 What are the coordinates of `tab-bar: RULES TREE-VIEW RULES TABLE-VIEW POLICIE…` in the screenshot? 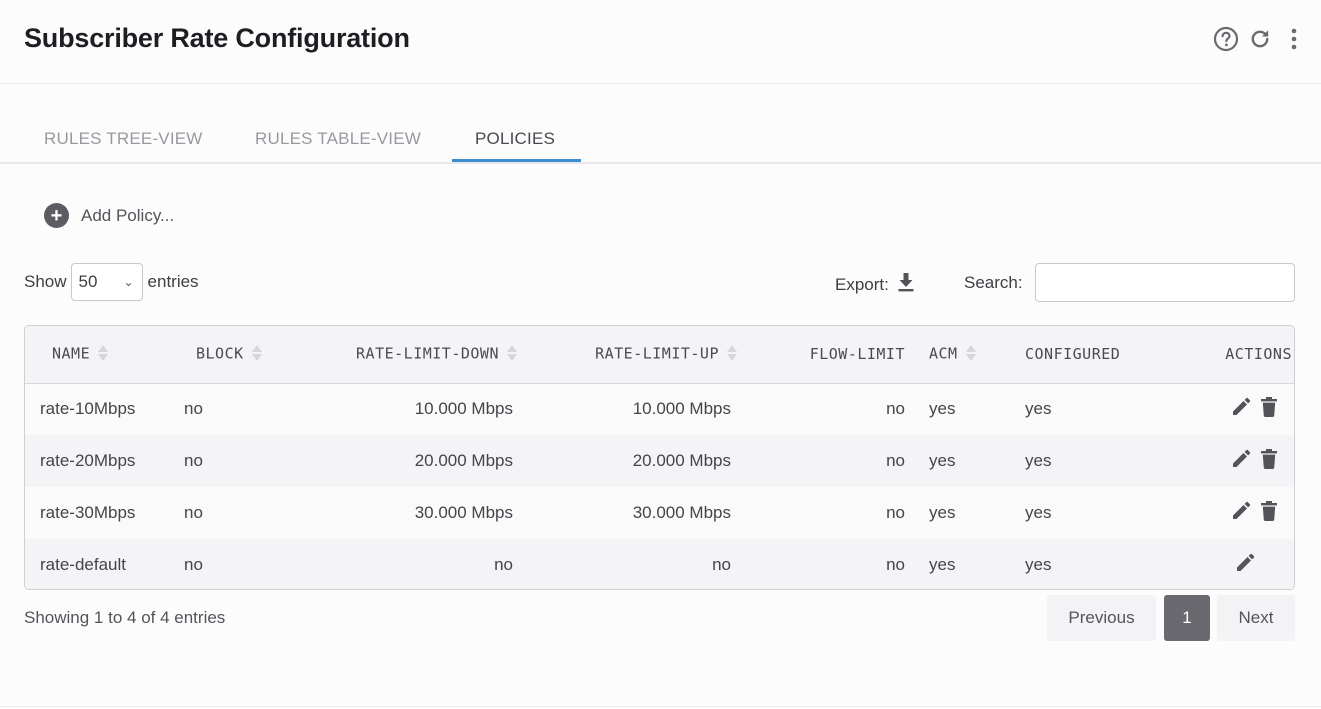 It's located at (660, 141).